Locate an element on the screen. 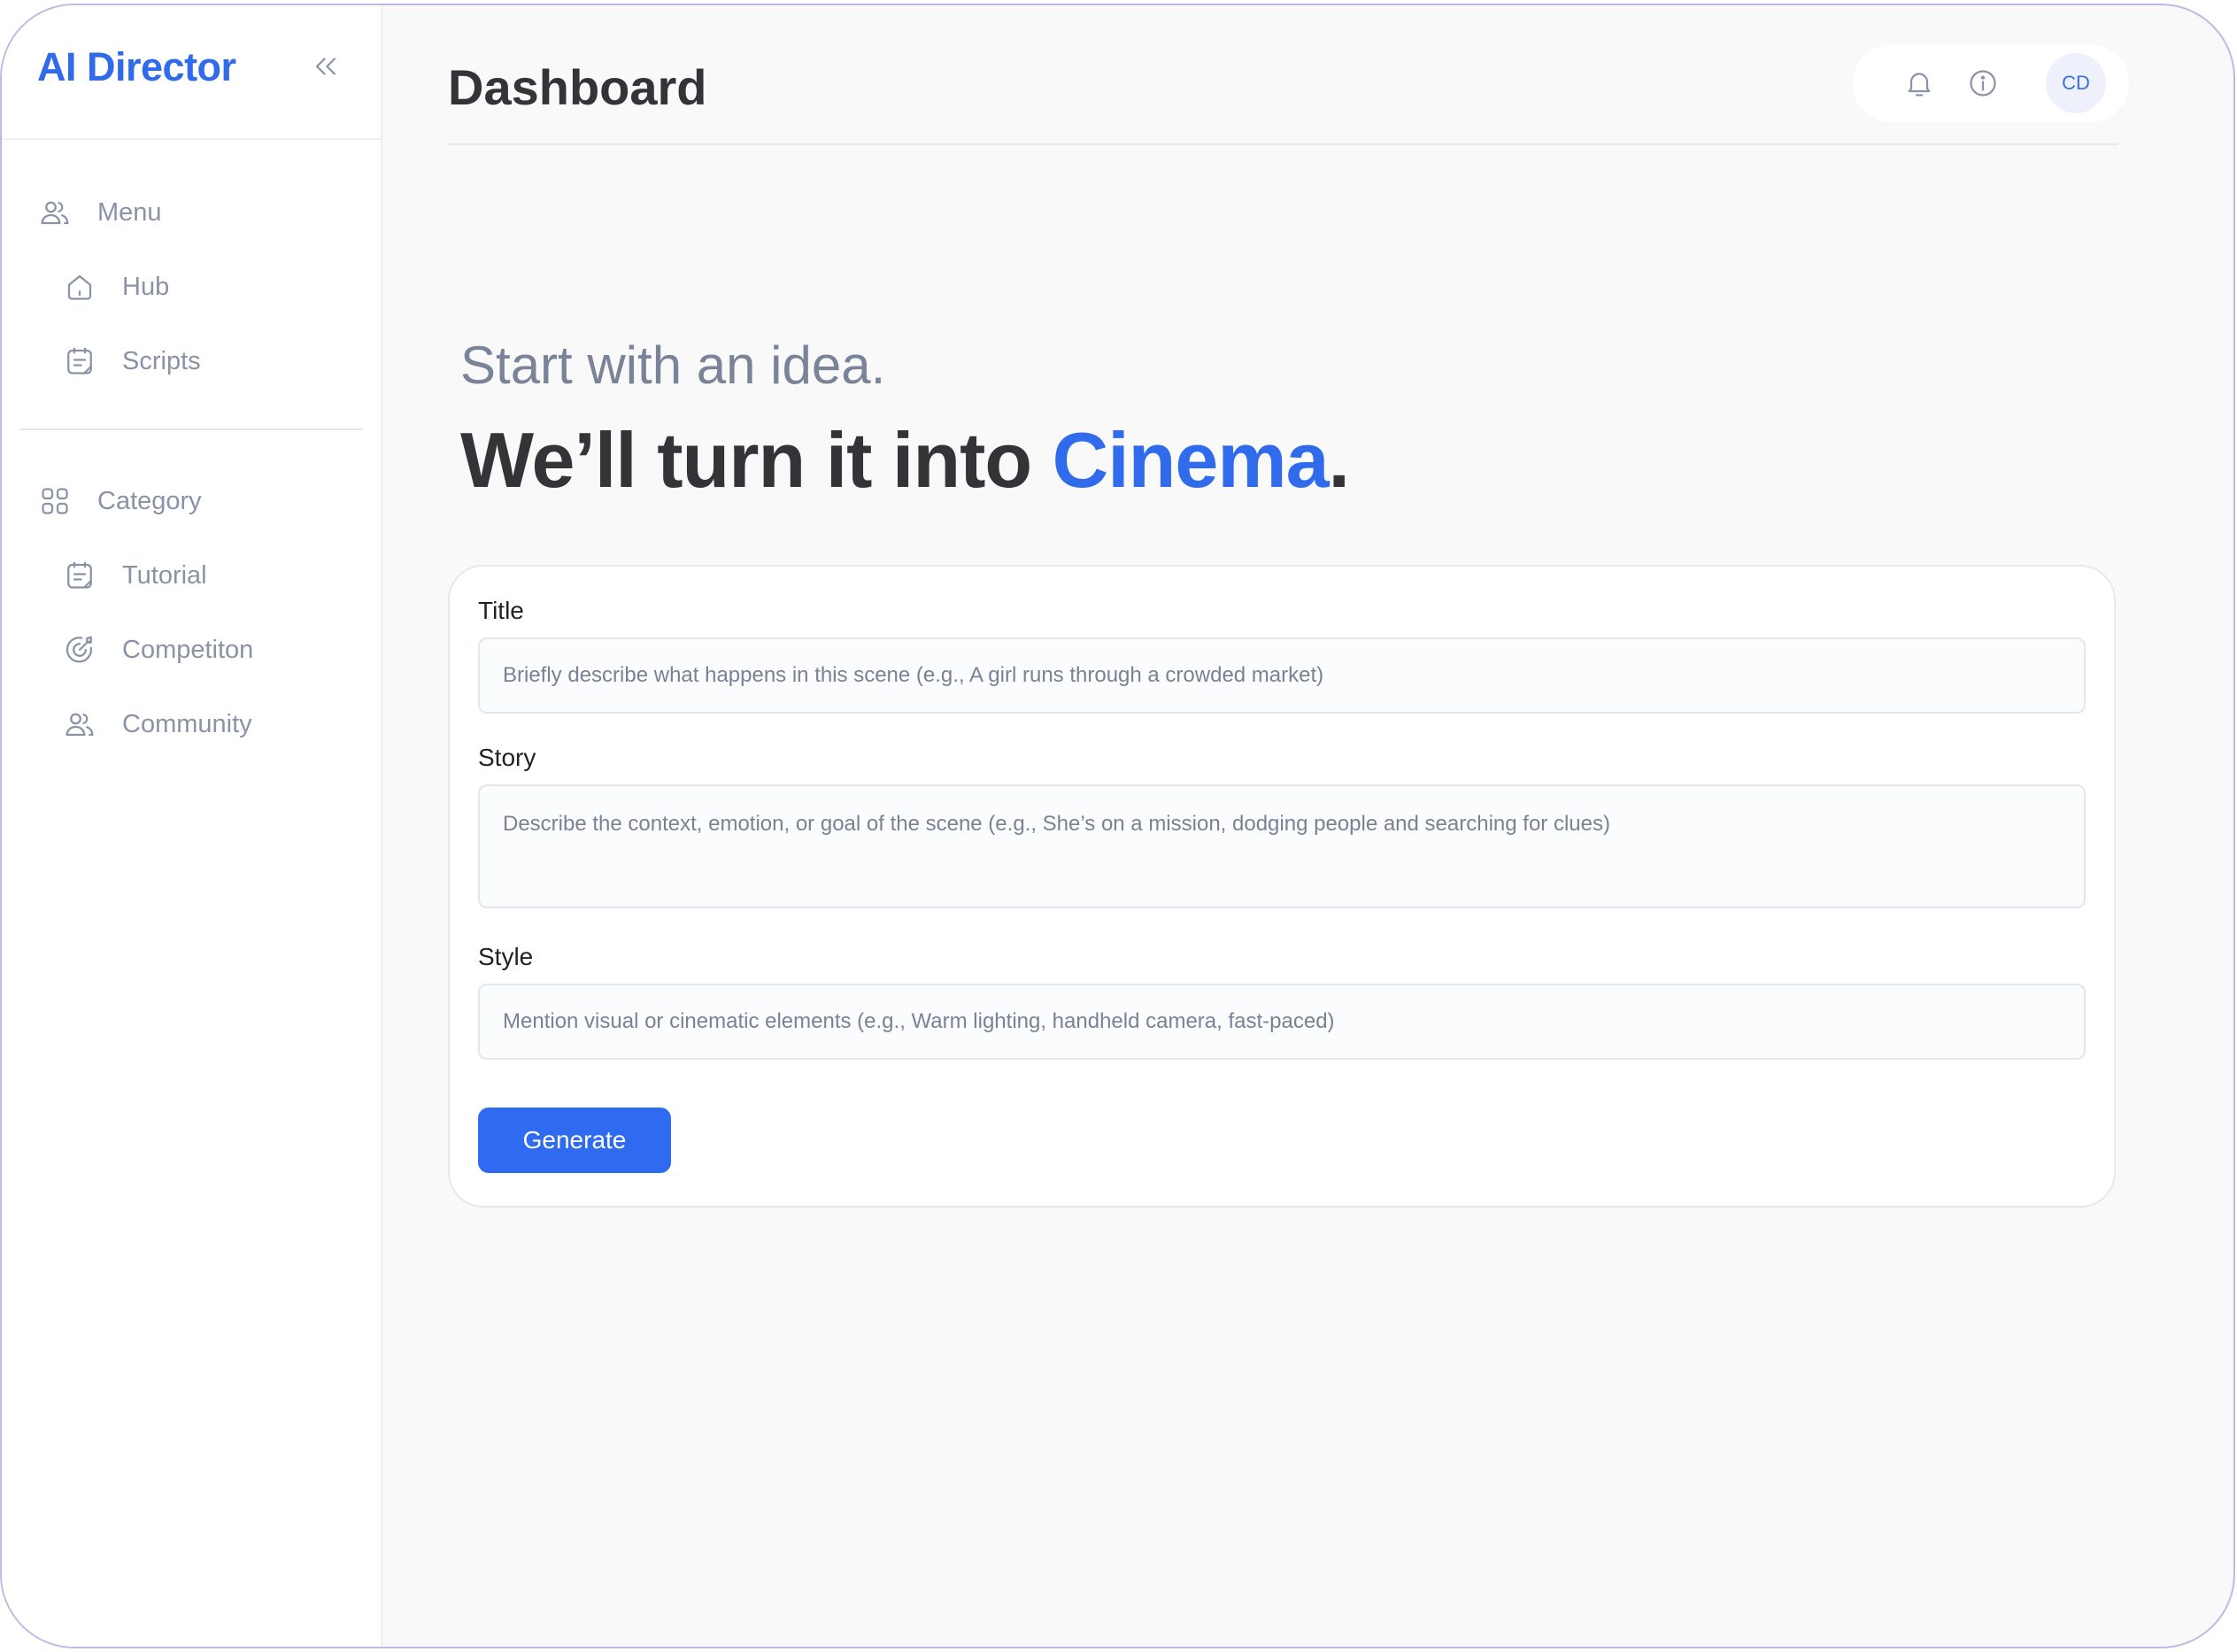  sidebar-item-label: Competiton is located at coordinates (188, 649).